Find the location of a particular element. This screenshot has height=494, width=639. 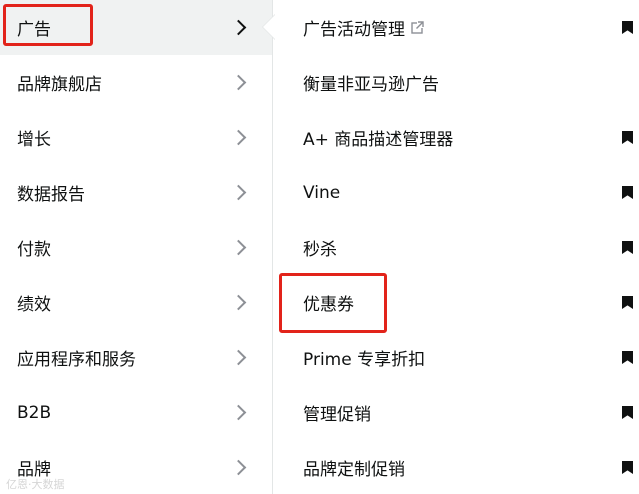

submenu-item-lightning-deals: 秒杀 is located at coordinates (456, 247).